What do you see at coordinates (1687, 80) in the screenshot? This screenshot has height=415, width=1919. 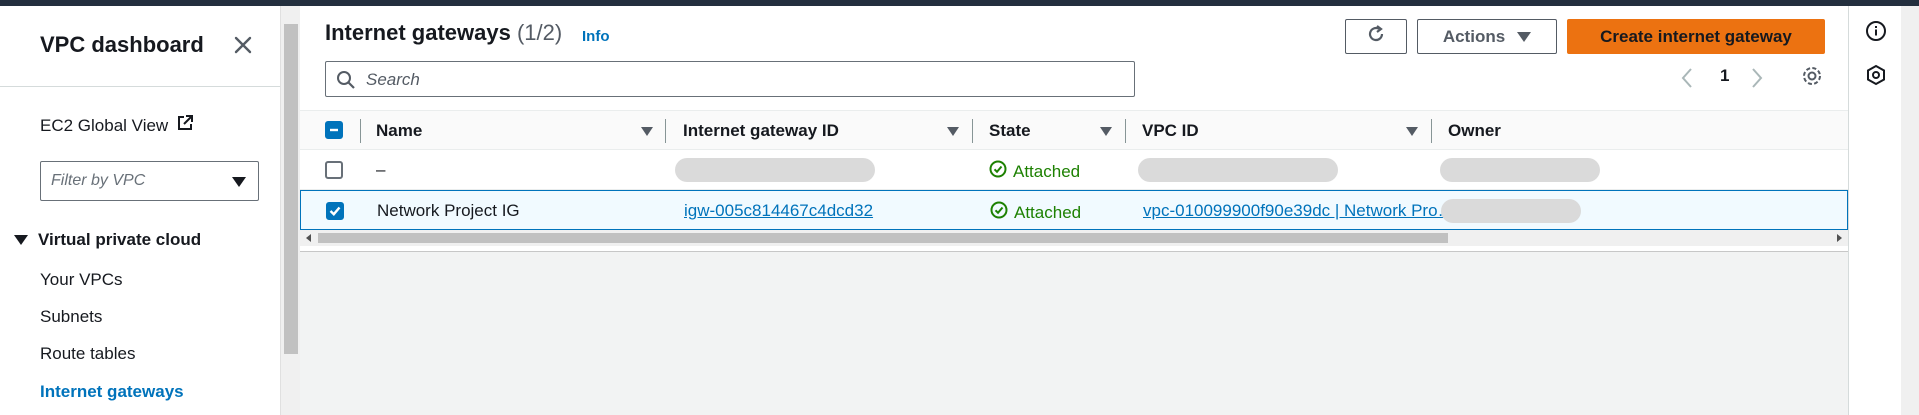 I see `chevron-left-icon` at bounding box center [1687, 80].